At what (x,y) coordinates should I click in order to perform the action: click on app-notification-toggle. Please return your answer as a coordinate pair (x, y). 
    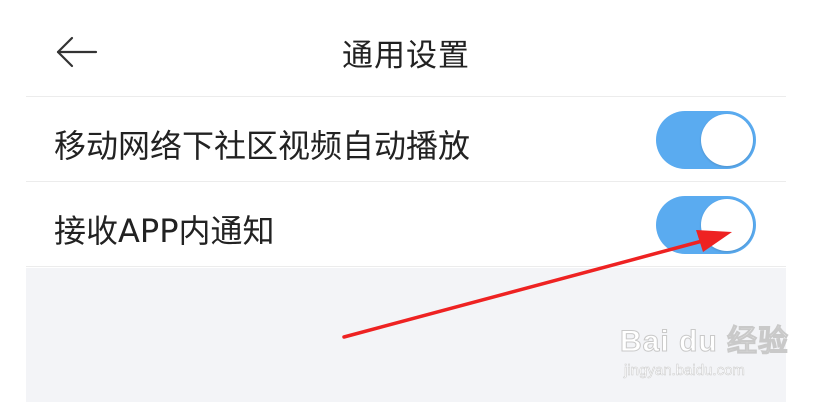
    Looking at the image, I should click on (706, 225).